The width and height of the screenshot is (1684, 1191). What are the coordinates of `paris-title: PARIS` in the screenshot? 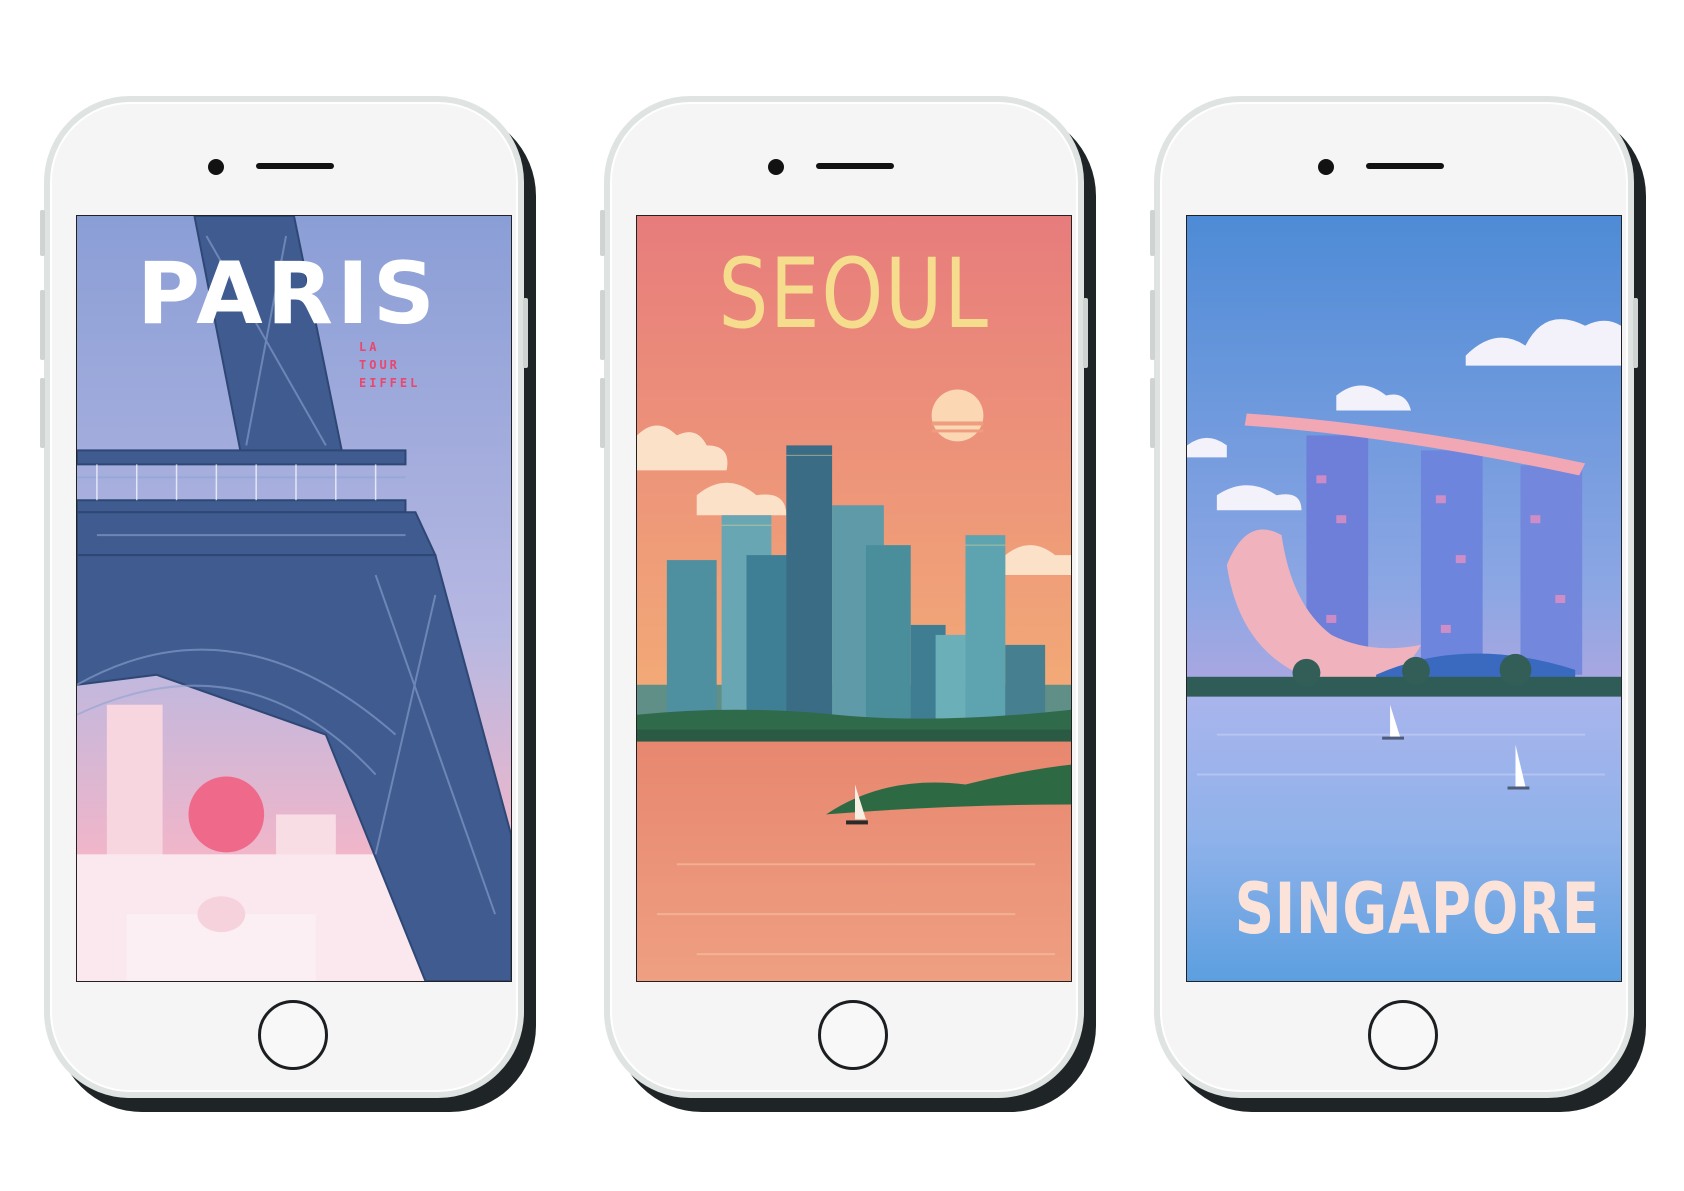 It's located at (288, 294).